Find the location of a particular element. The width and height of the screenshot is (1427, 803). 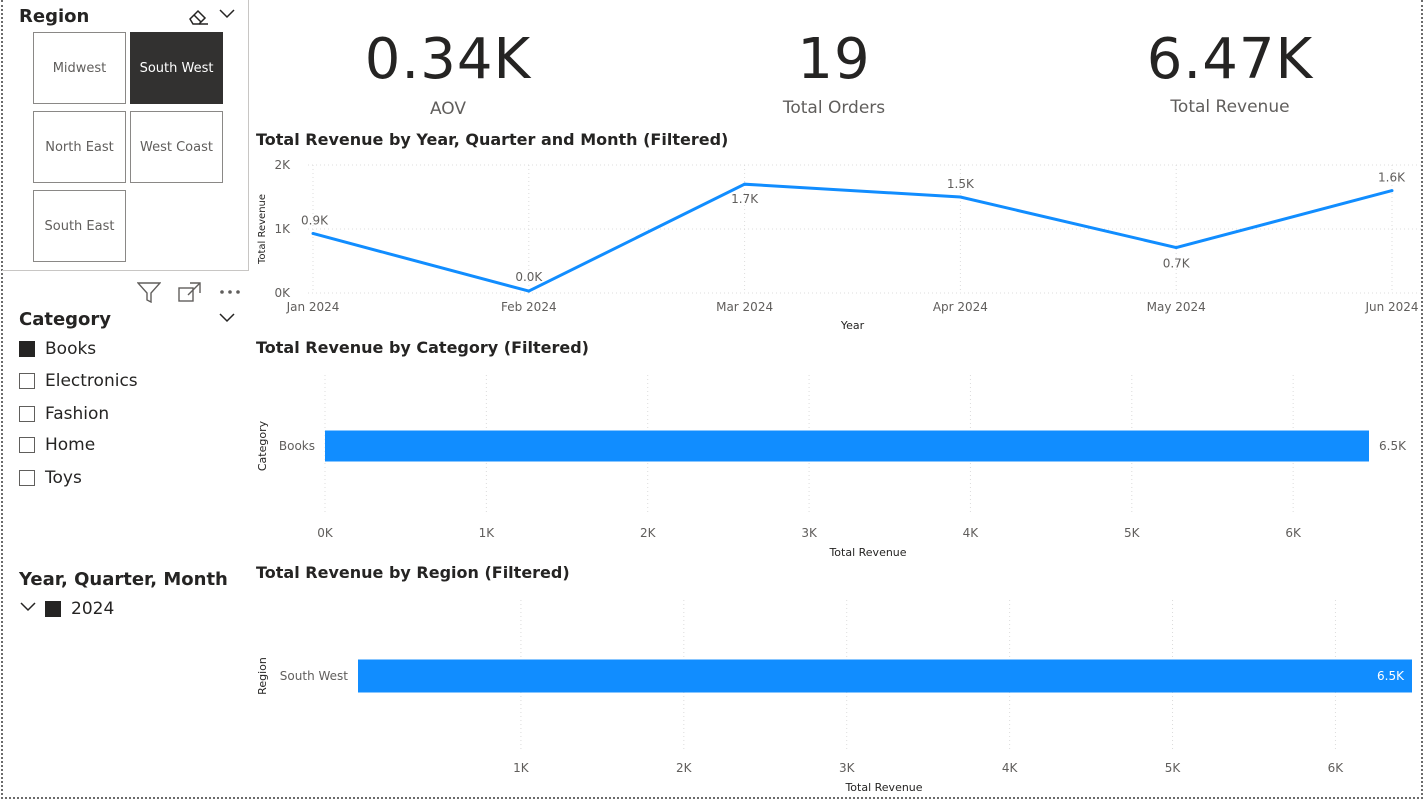

data-label: 1.6K is located at coordinates (1392, 178).